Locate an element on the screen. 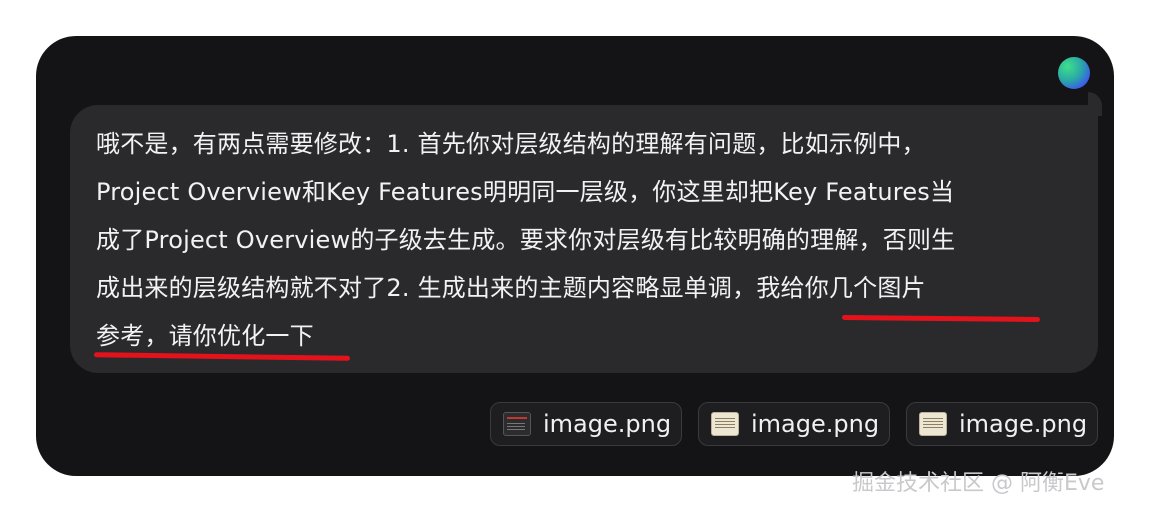 This screenshot has width=1150, height=512. attachment-1: image.png is located at coordinates (586, 424).